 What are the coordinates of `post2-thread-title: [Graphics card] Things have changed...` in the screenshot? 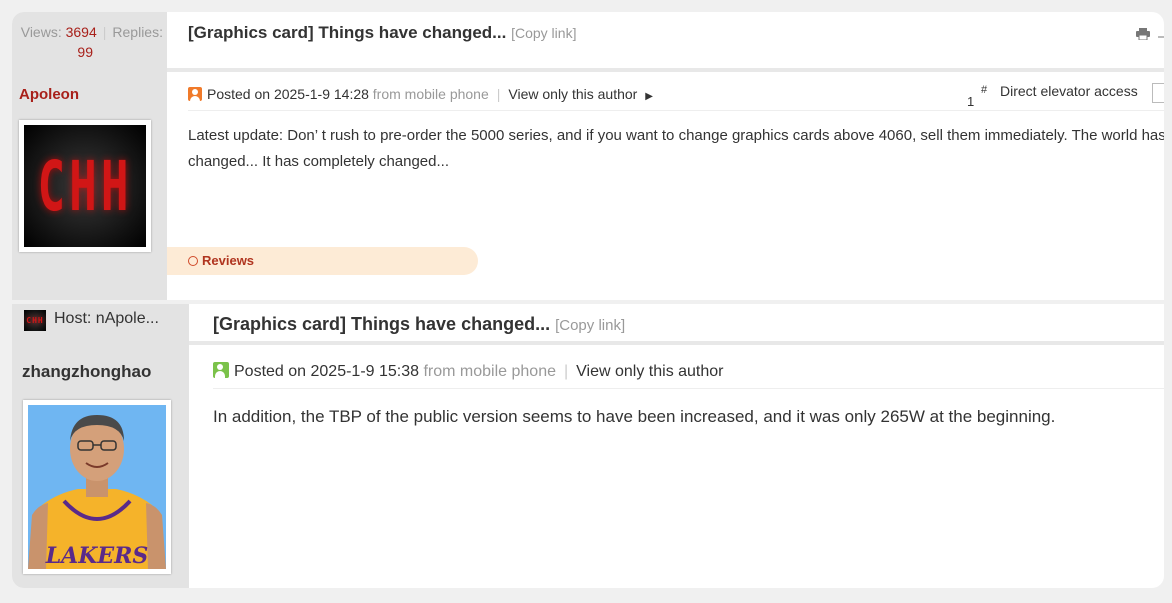 It's located at (382, 324).